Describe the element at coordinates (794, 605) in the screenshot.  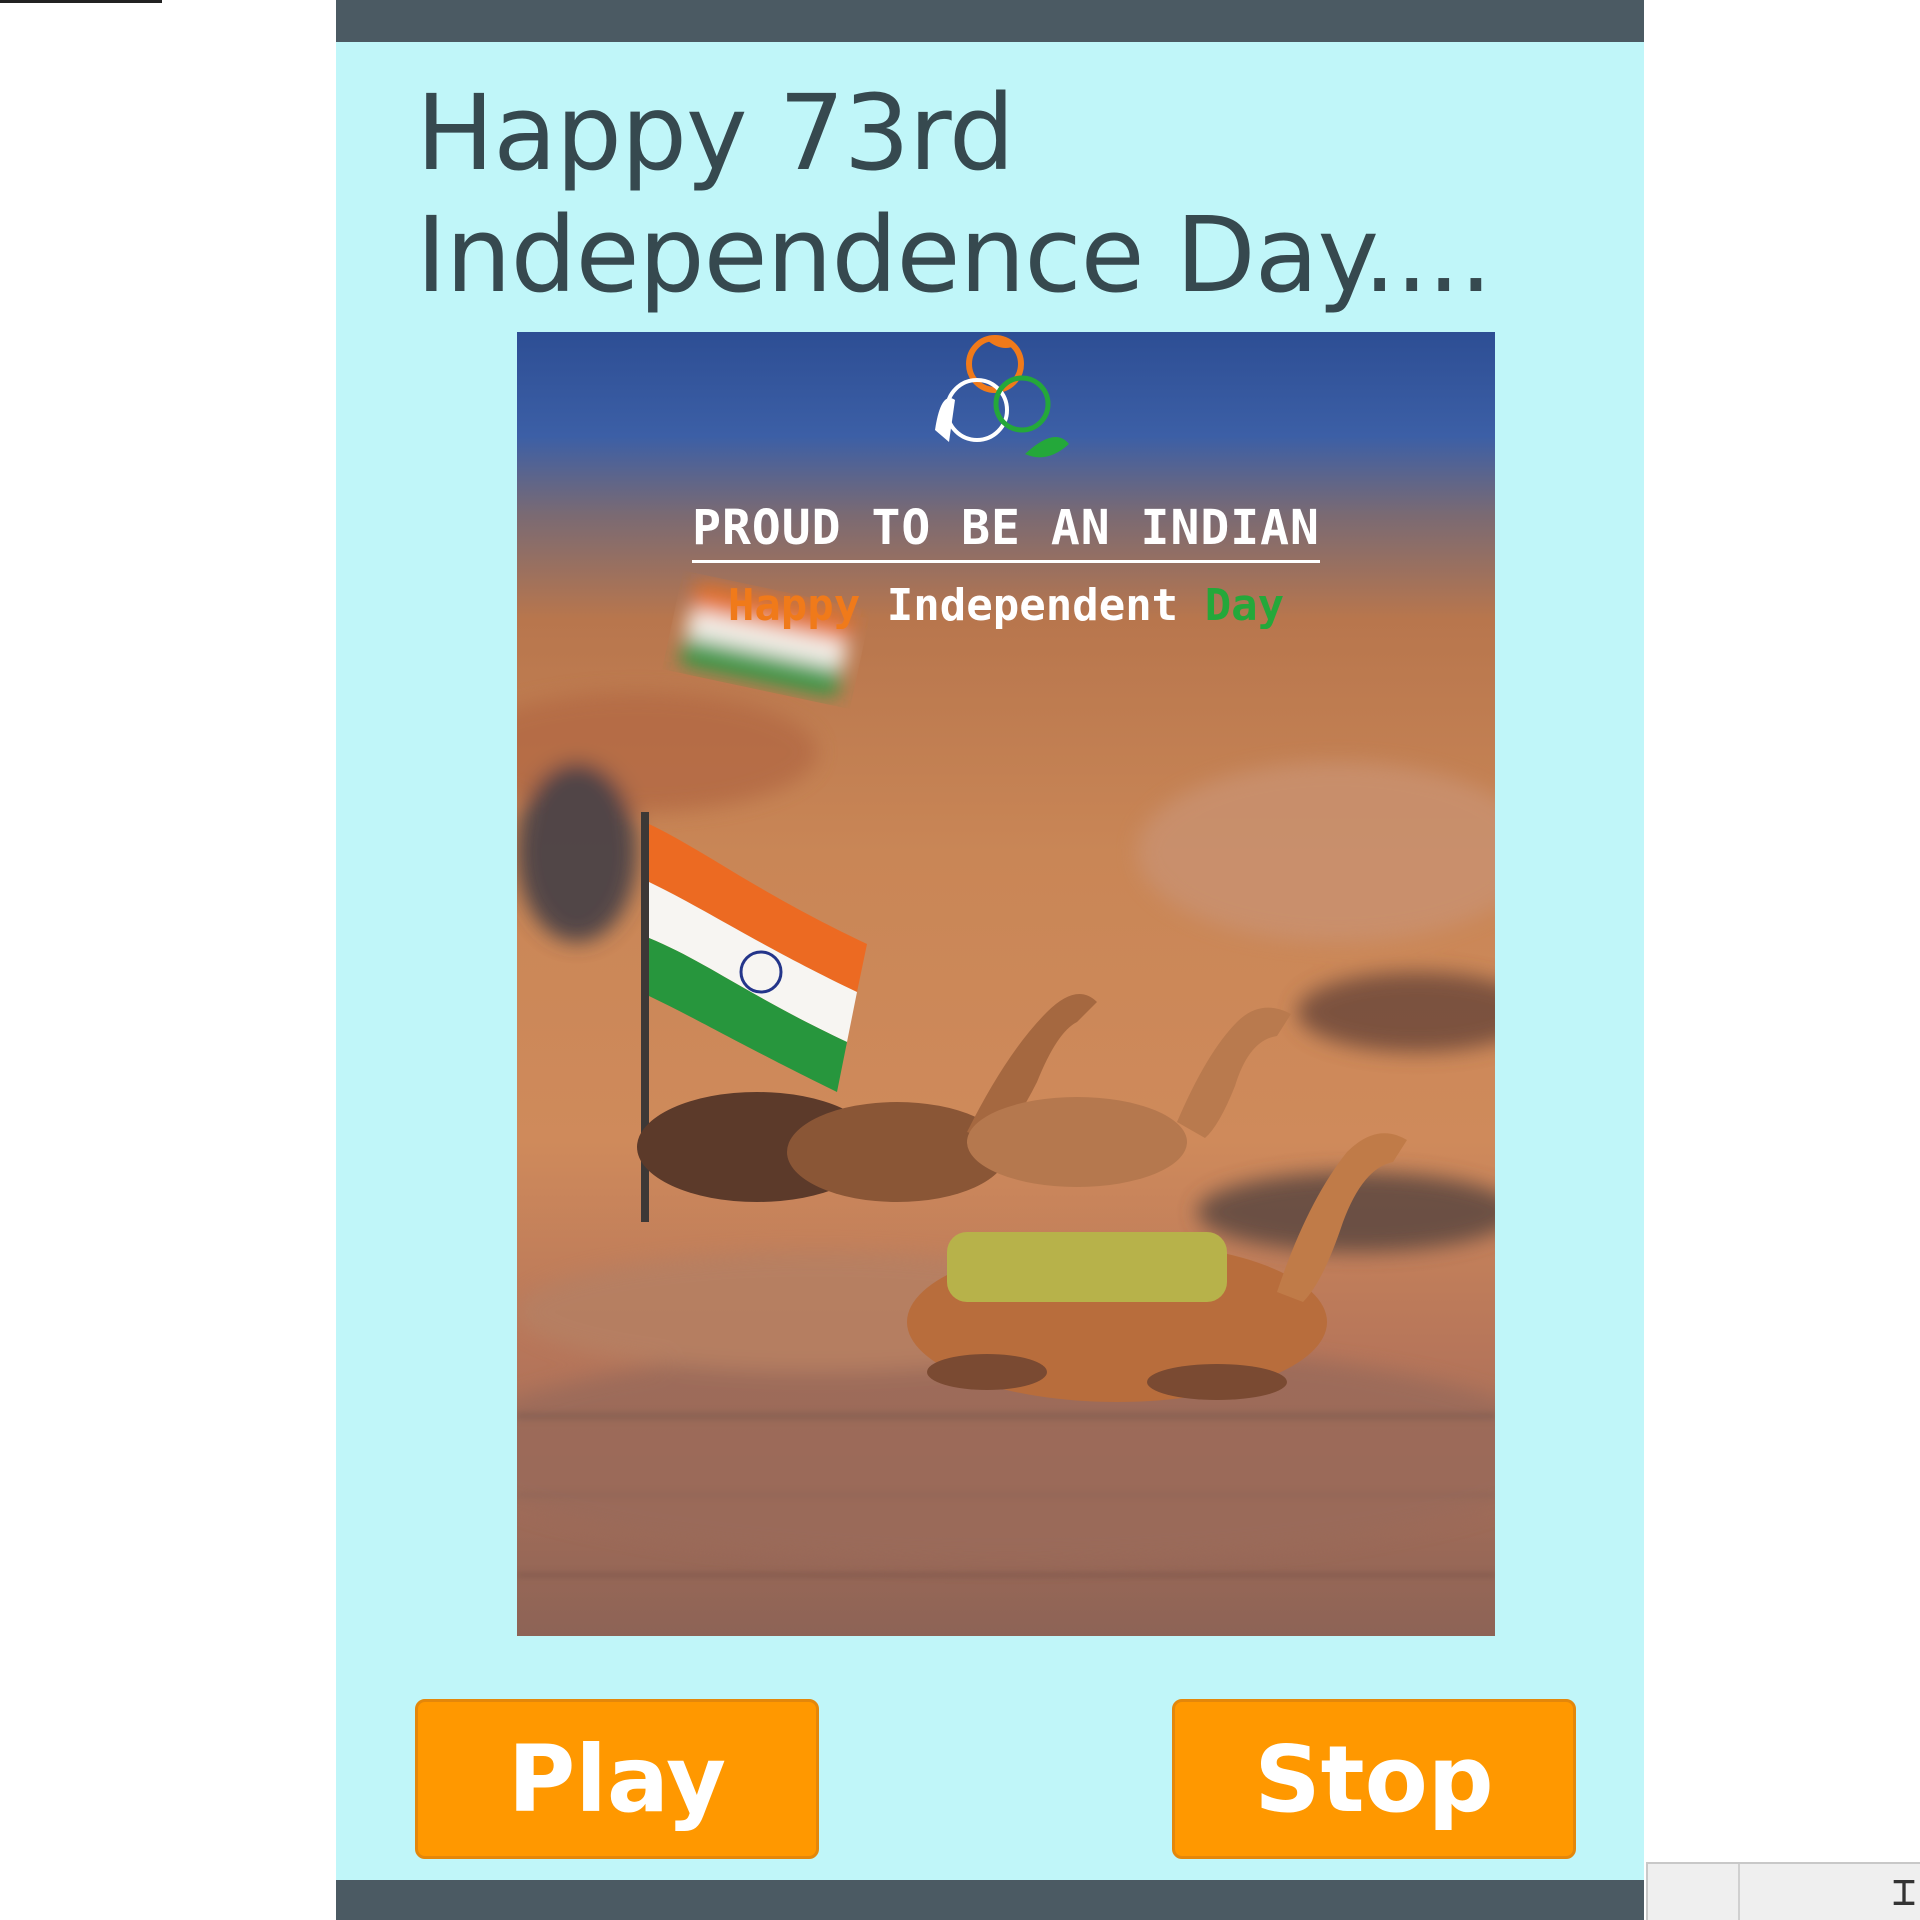
I see `greeting-word-1: Happy` at that location.